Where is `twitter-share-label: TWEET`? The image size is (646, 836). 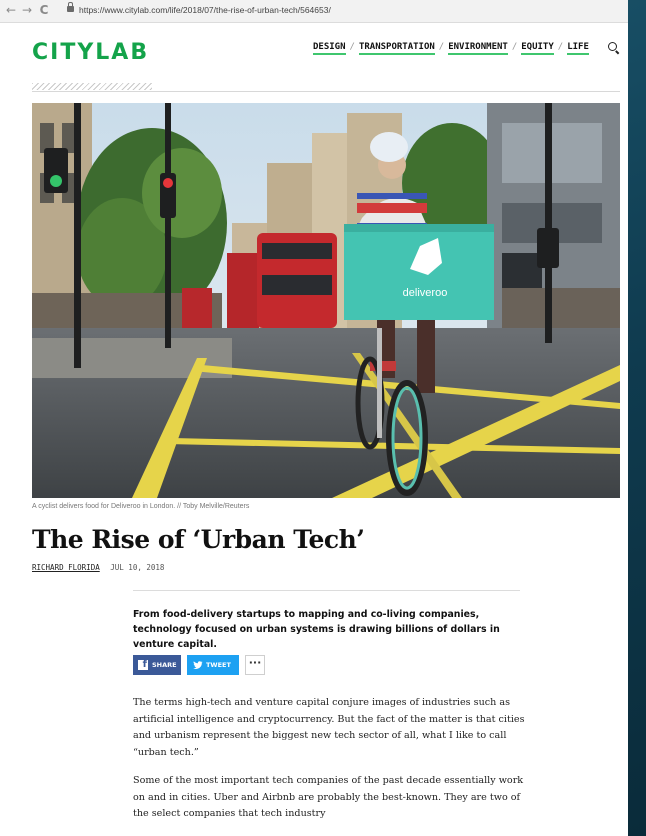 twitter-share-label: TWEET is located at coordinates (218, 665).